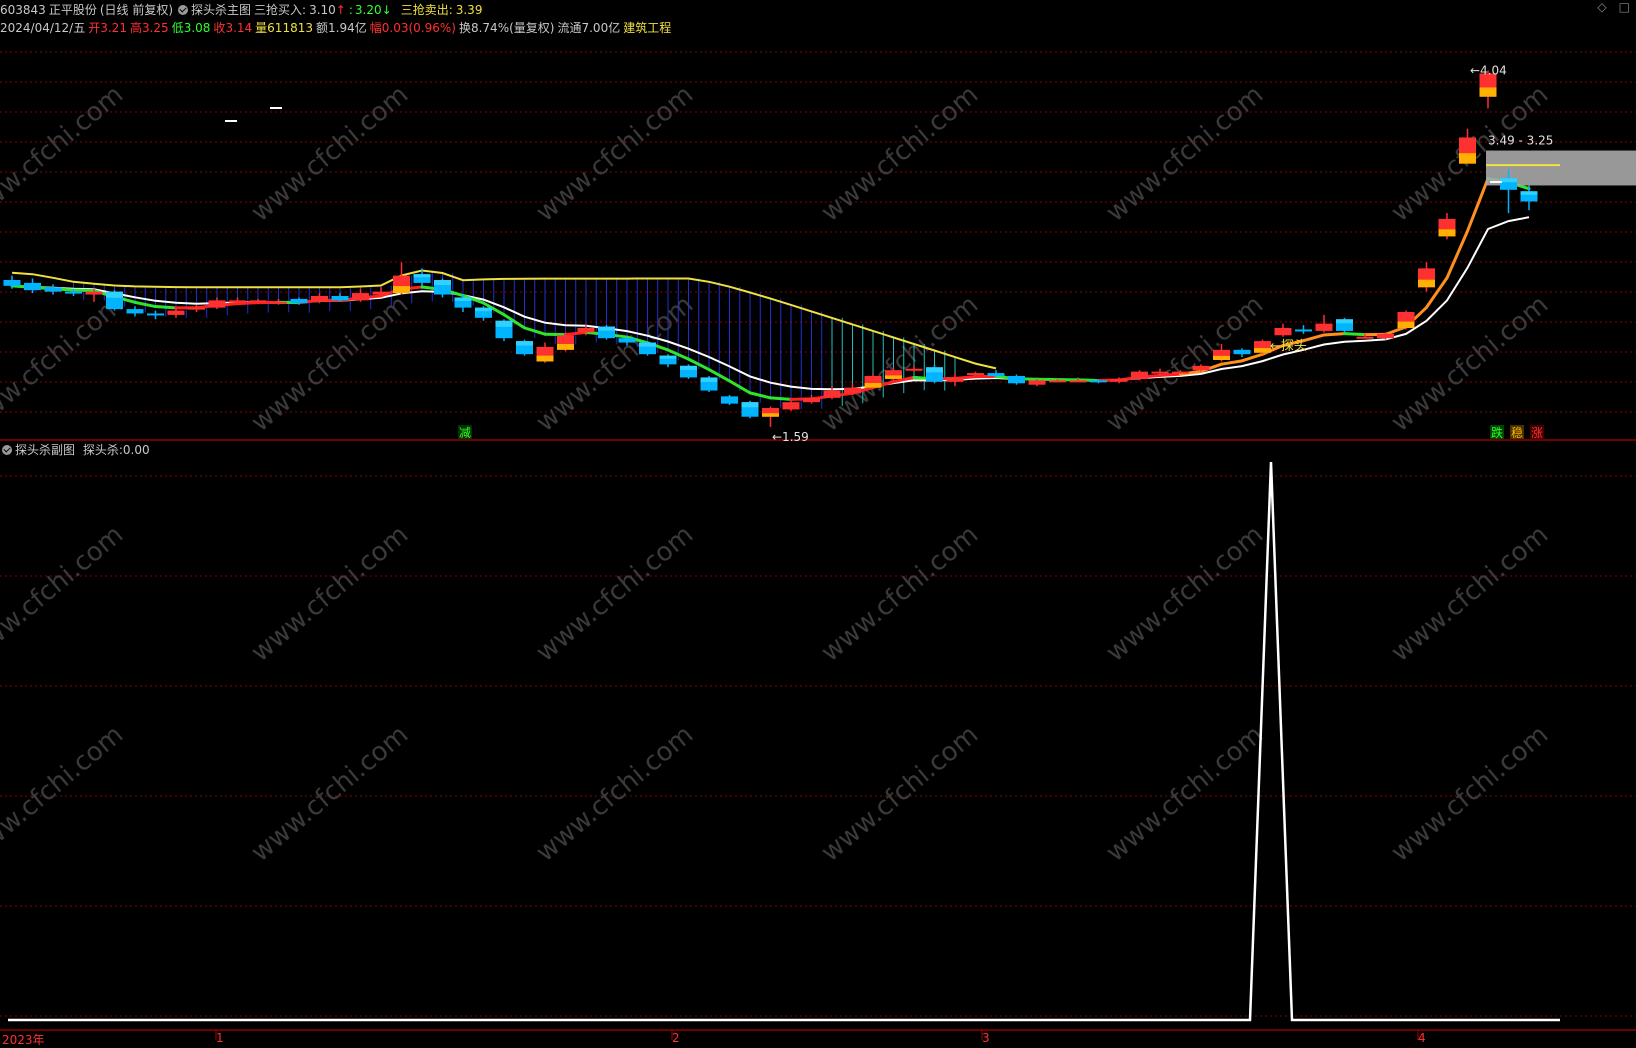 This screenshot has width=1636, height=1048. I want to click on high-price-label: ←4.04, so click(1488, 71).